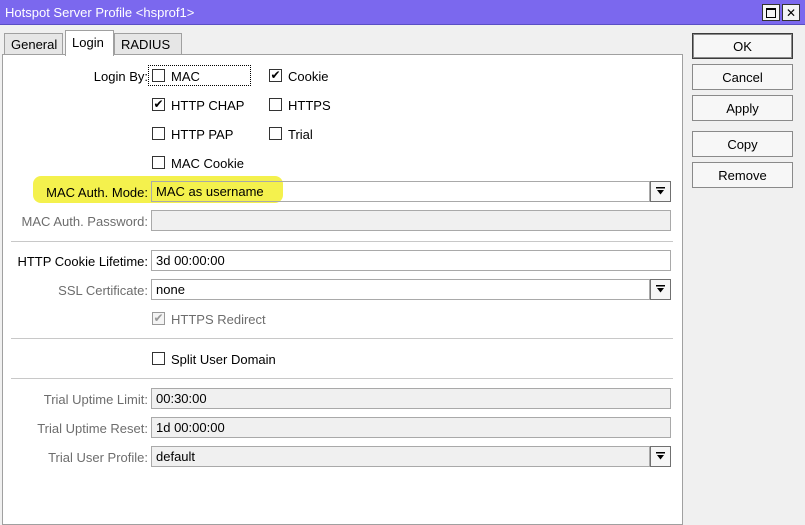 The height and width of the screenshot is (525, 805). What do you see at coordinates (275, 75) in the screenshot?
I see `cookie-checkbox: ✔` at bounding box center [275, 75].